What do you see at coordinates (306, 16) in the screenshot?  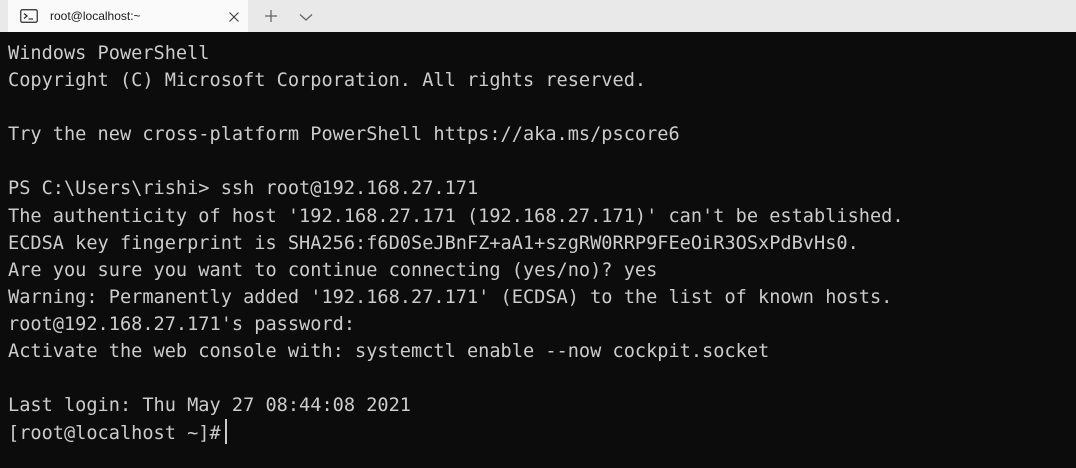 I see `chevron-down-icon` at bounding box center [306, 16].